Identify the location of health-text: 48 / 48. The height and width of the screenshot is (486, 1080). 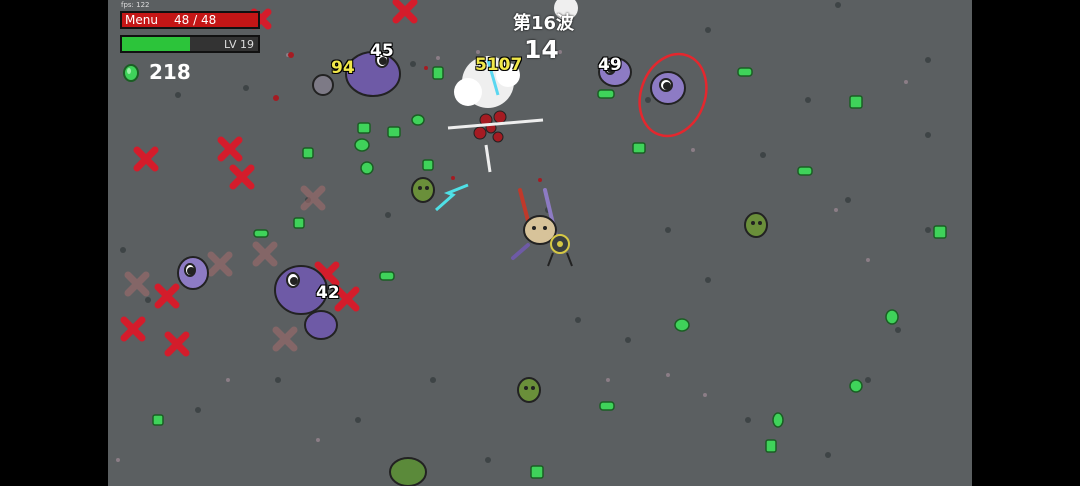
(195, 20).